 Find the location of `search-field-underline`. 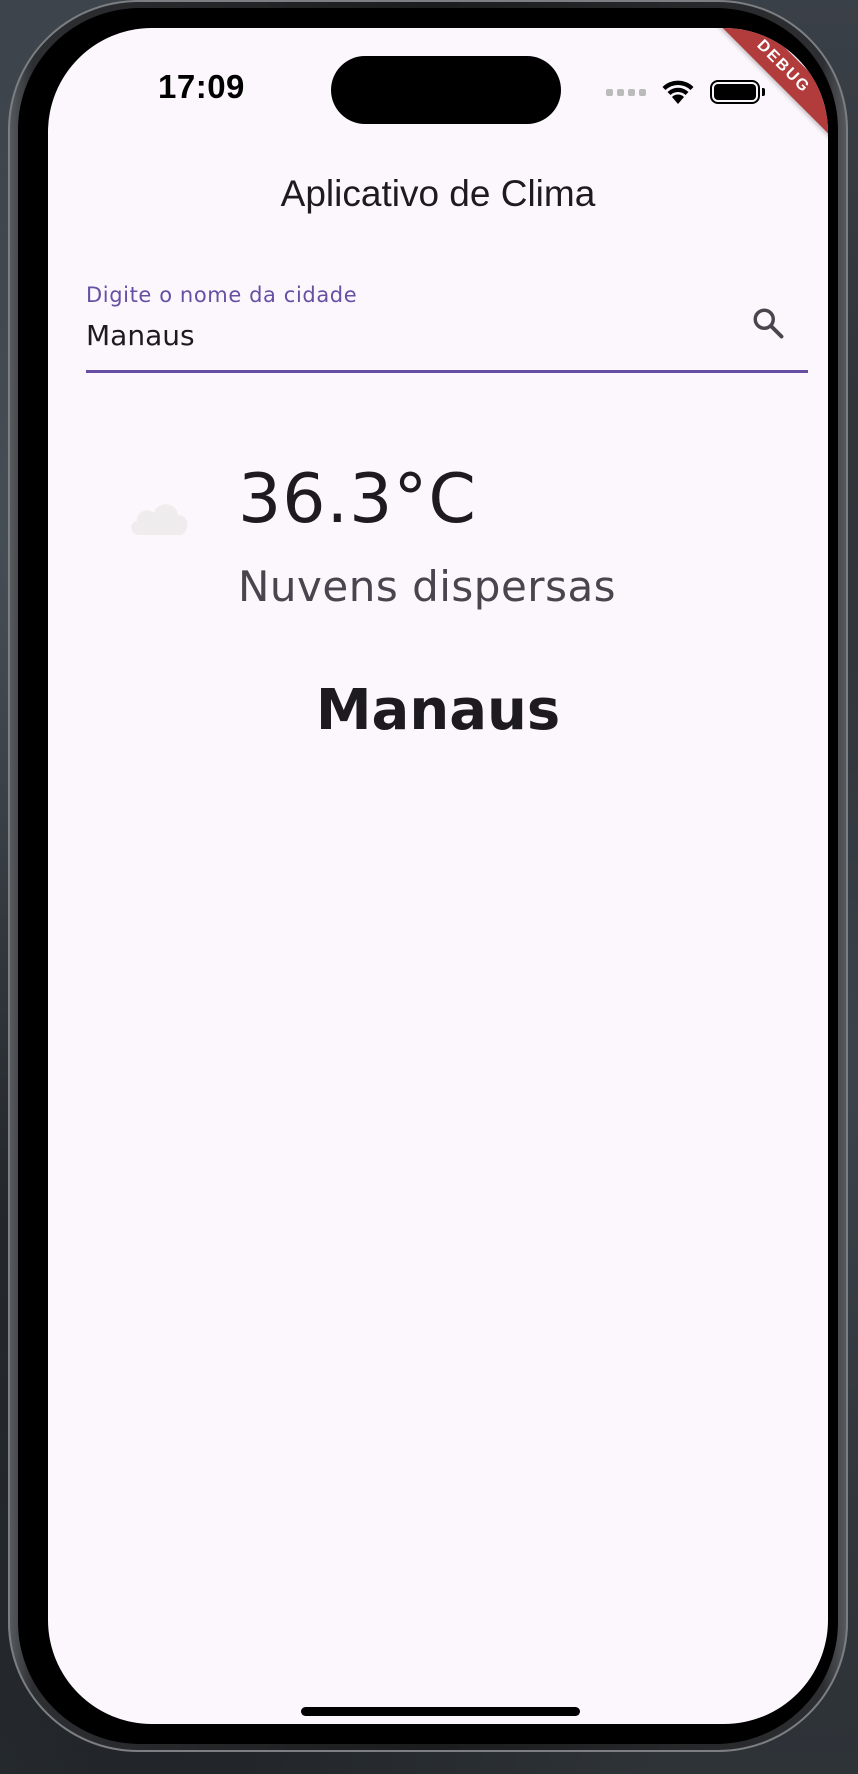

search-field-underline is located at coordinates (447, 371).